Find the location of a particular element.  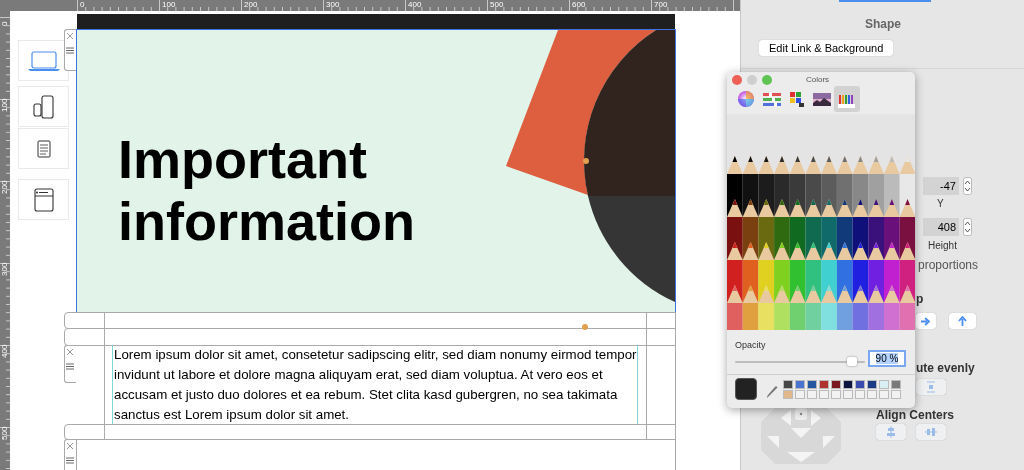

window-title: Colors is located at coordinates (818, 80).